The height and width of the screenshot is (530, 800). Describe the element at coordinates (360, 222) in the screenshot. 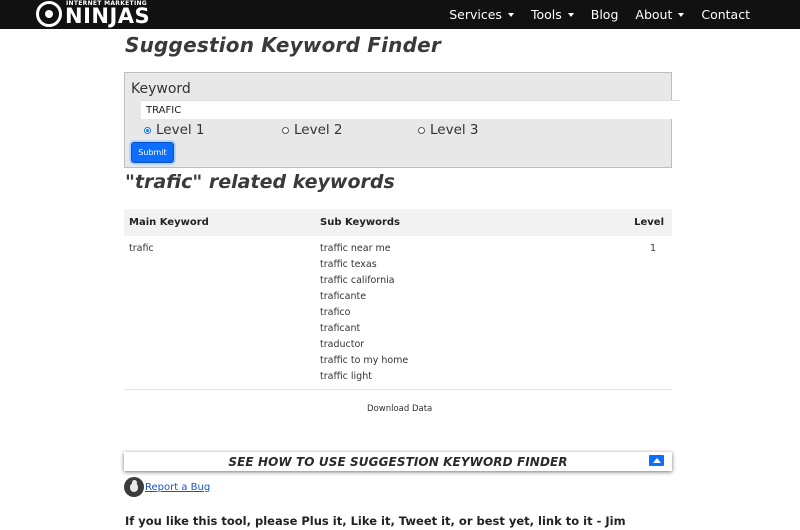

I see `column-header-sub-keywords: Sub Keywords` at that location.